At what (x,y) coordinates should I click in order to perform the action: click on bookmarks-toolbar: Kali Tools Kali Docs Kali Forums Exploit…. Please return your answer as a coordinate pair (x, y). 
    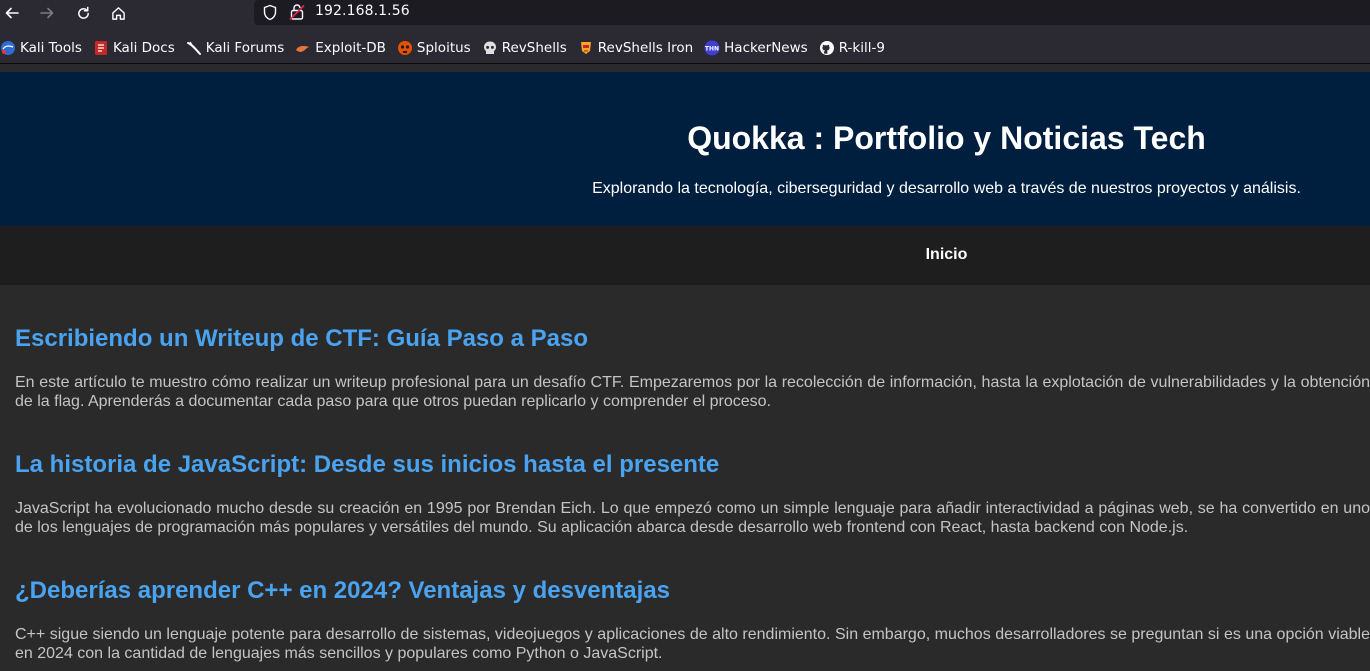
    Looking at the image, I should click on (685, 47).